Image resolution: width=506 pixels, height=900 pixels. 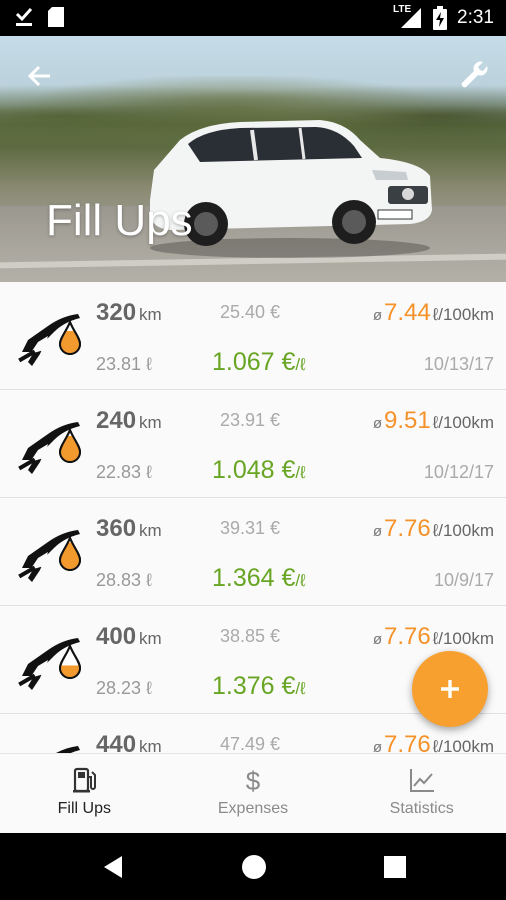 I want to click on back-arrow-icon, so click(x=40, y=76).